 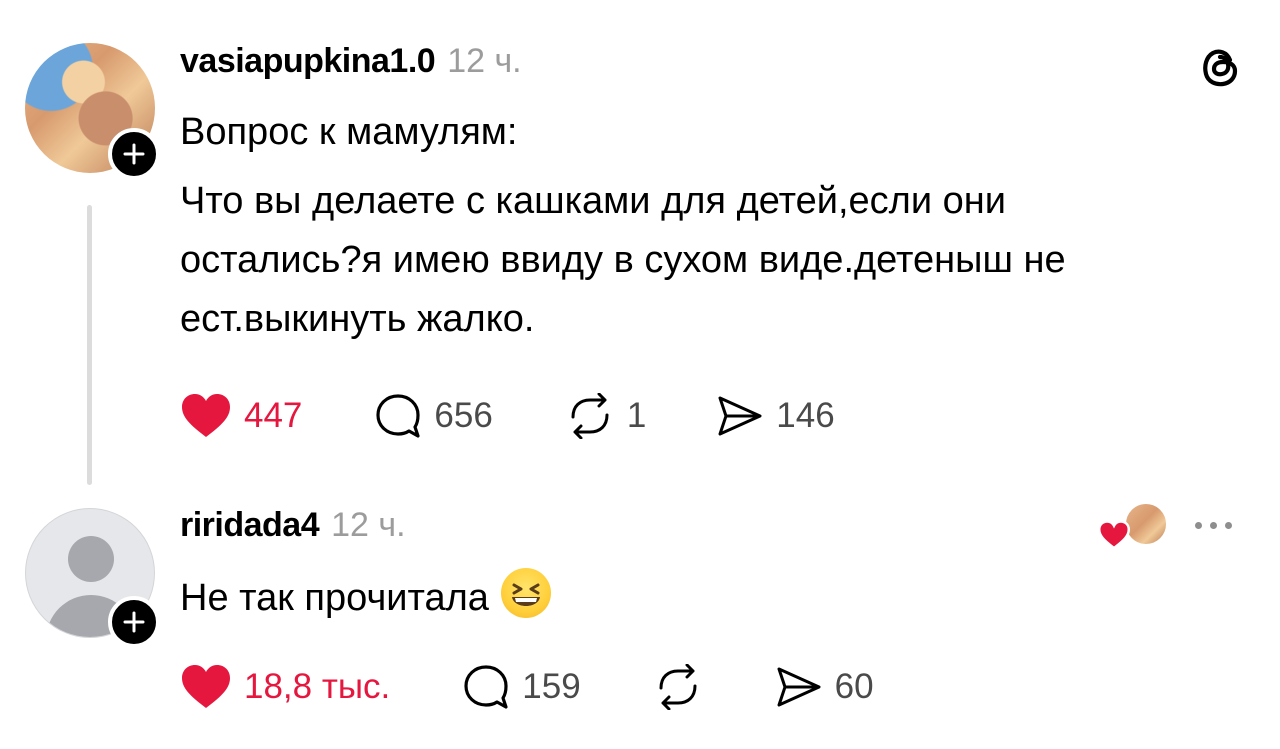 I want to click on post-meta: vasiapupkina1.0 12 ч., so click(x=351, y=61).